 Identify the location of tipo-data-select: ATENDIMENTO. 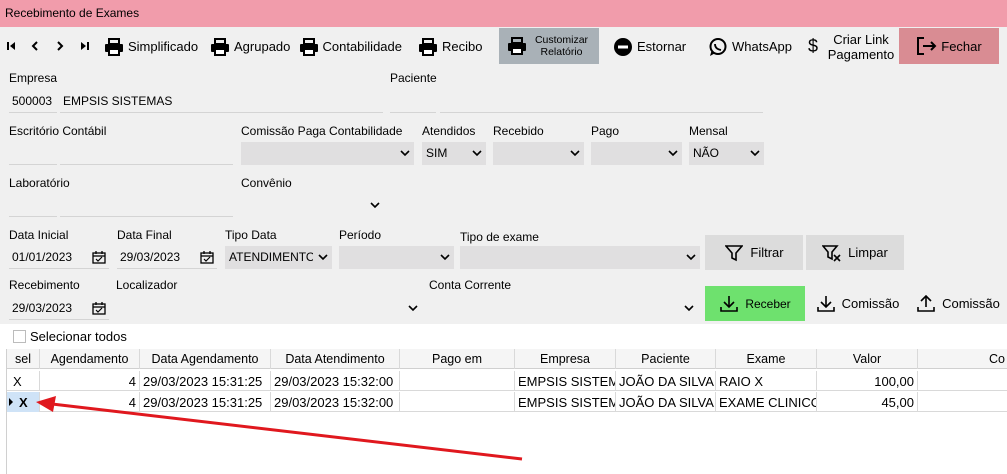
(278, 257).